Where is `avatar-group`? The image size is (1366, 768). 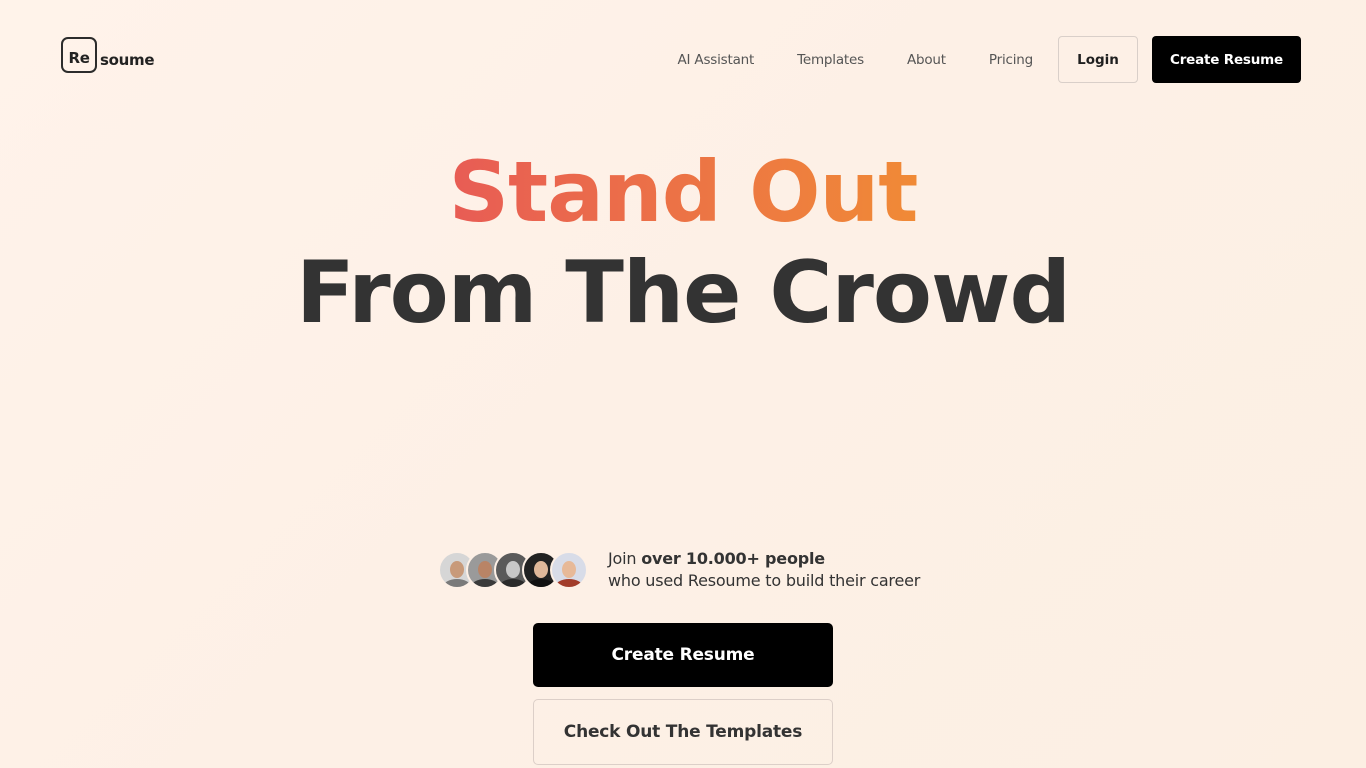 avatar-group is located at coordinates (513, 570).